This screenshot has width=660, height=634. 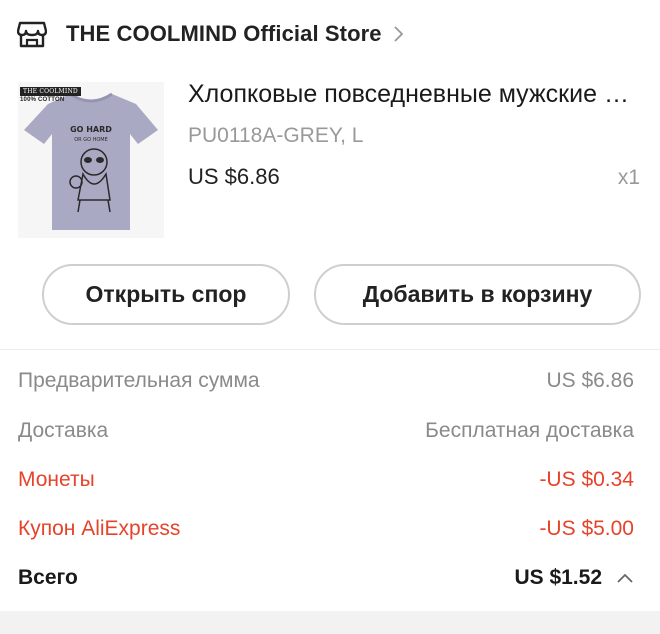 What do you see at coordinates (625, 578) in the screenshot?
I see `chevron-up-icon` at bounding box center [625, 578].